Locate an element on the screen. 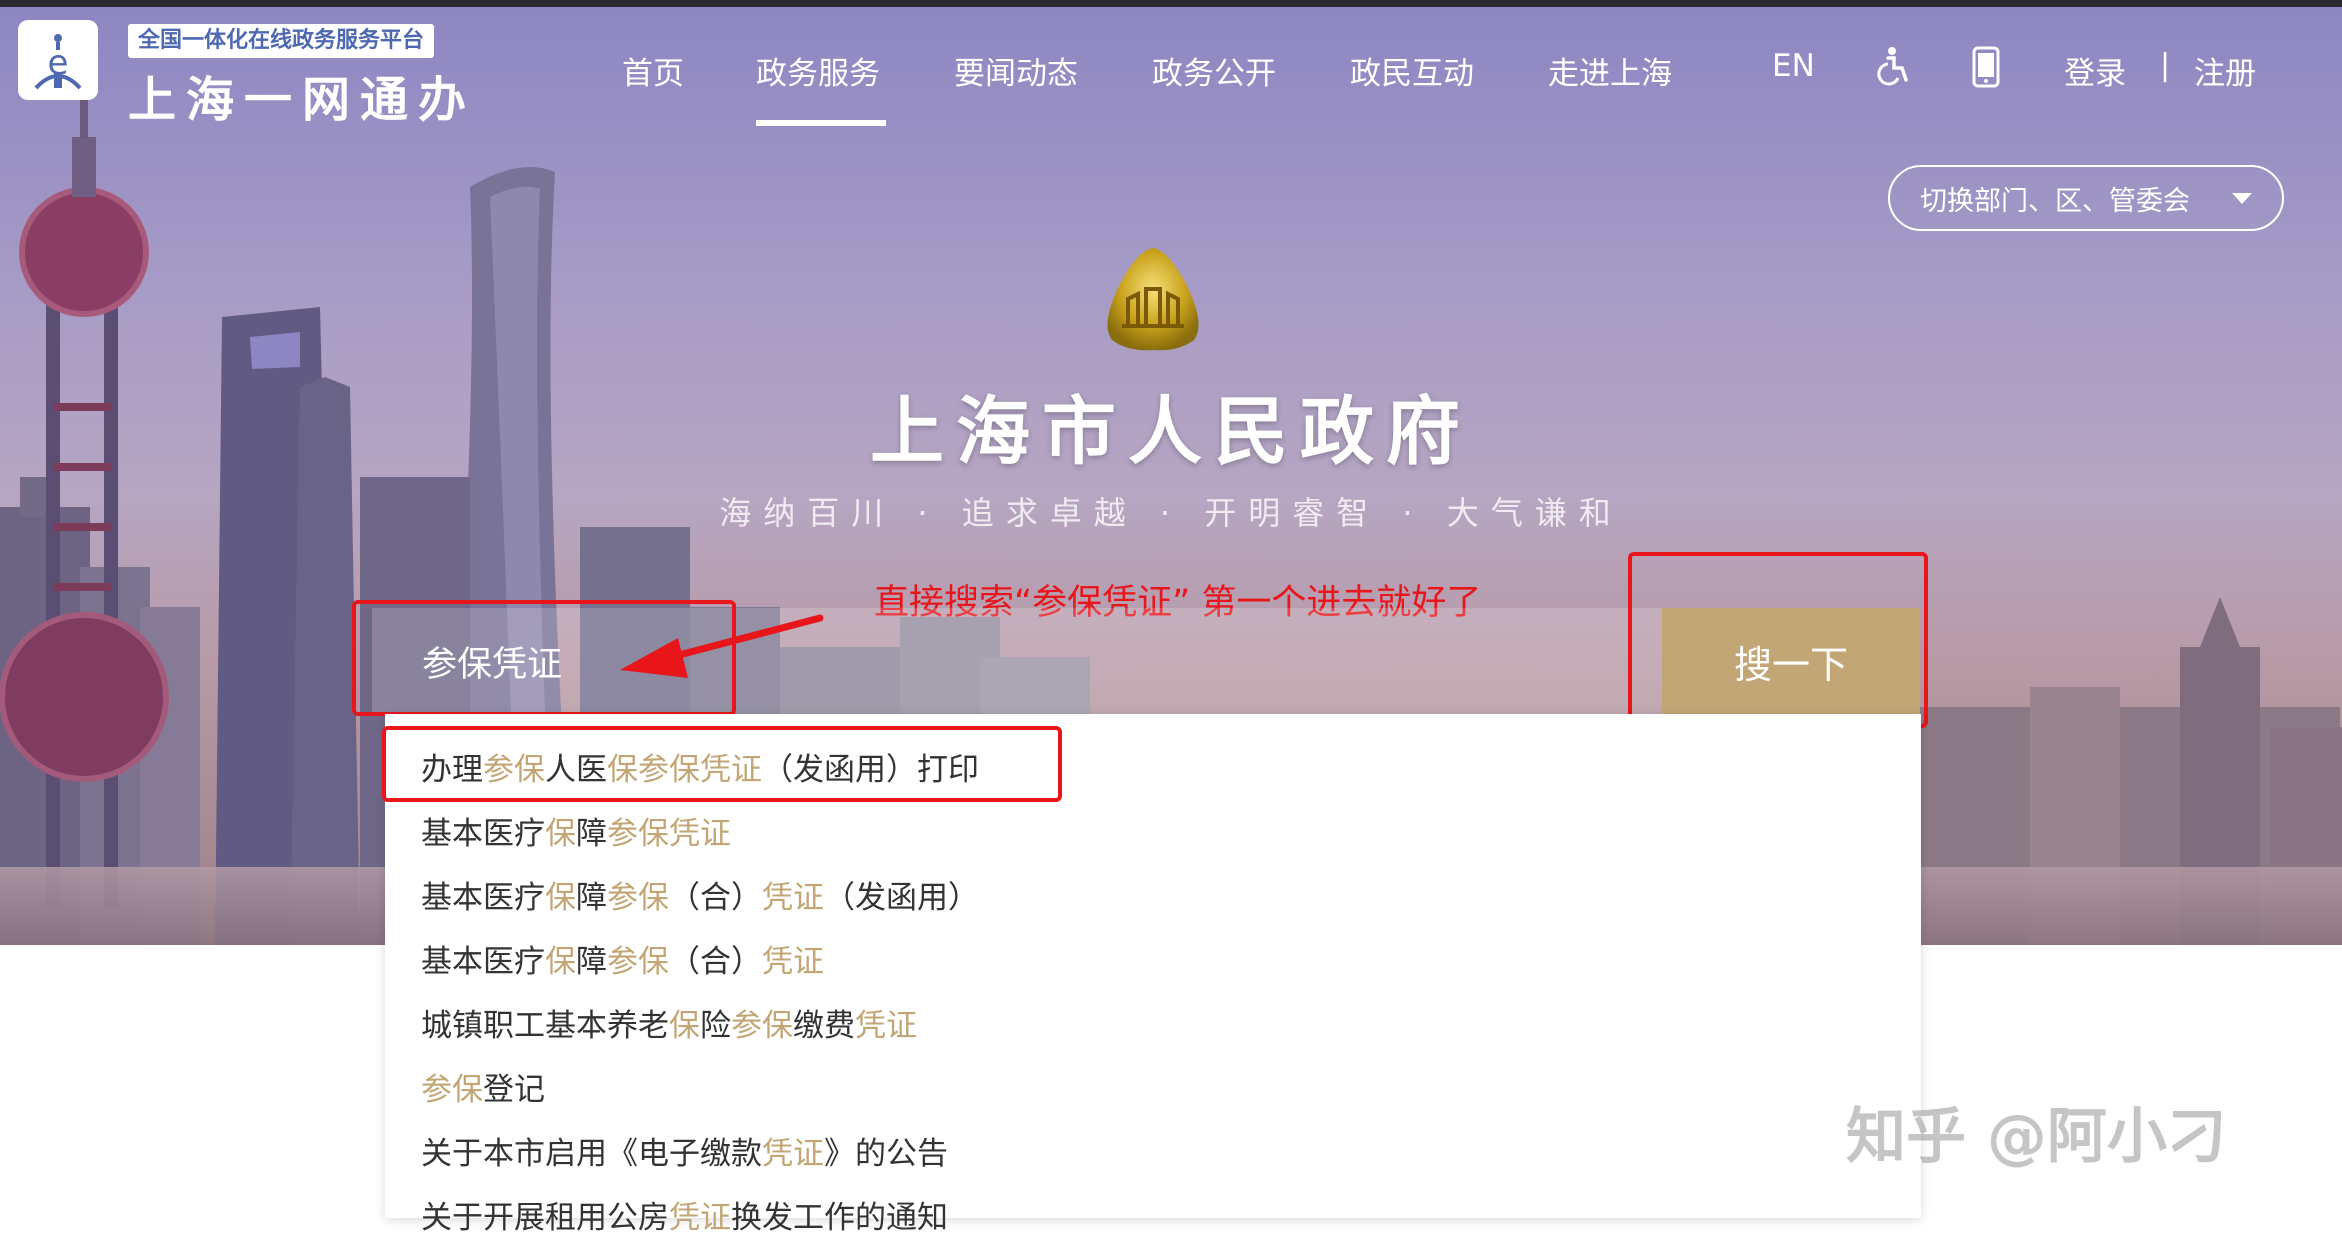 The width and height of the screenshot is (2342, 1237). suggestion-text: （发函用） is located at coordinates (901, 898).